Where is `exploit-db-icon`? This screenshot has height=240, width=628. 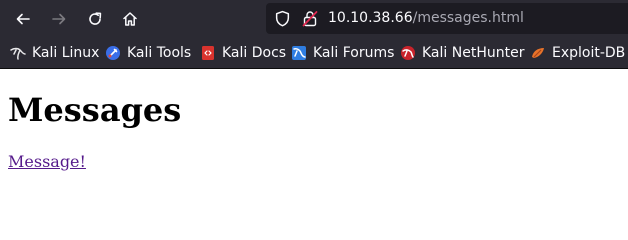
exploit-db-icon is located at coordinates (538, 53).